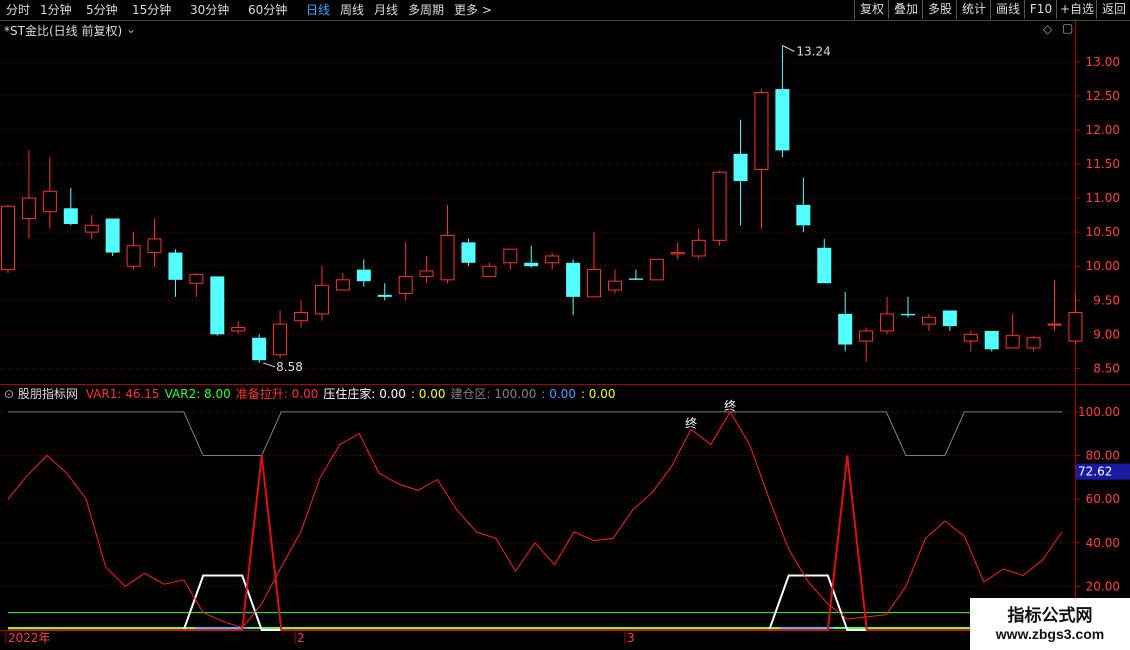  I want to click on stock-title: *ST金比(日线 前复权), so click(63, 30).